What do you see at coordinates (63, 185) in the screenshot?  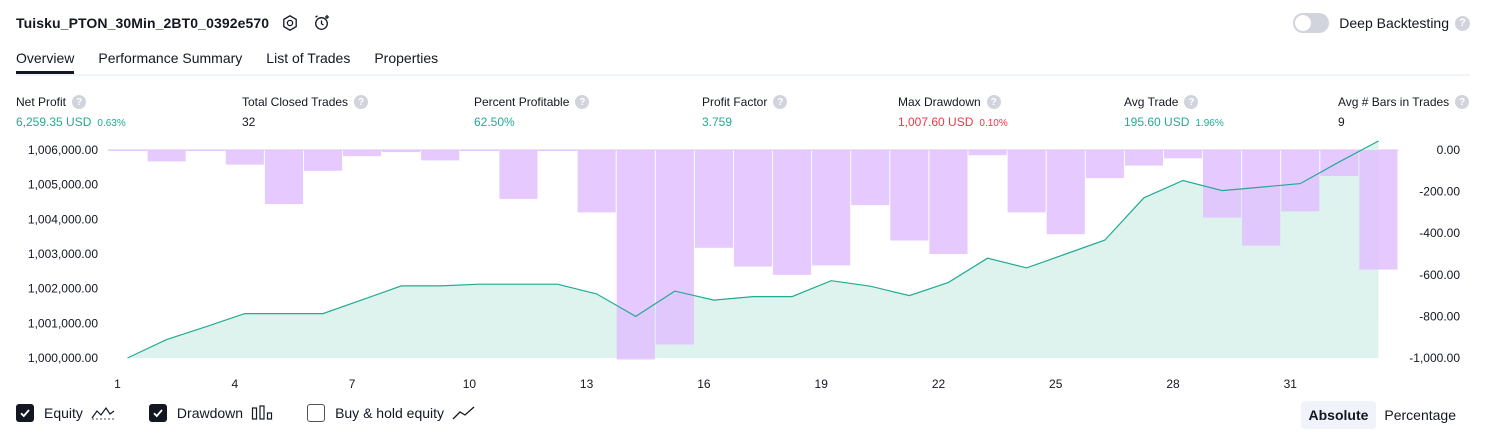 I see `left-axis-tick-label: 1,005,000.00` at bounding box center [63, 185].